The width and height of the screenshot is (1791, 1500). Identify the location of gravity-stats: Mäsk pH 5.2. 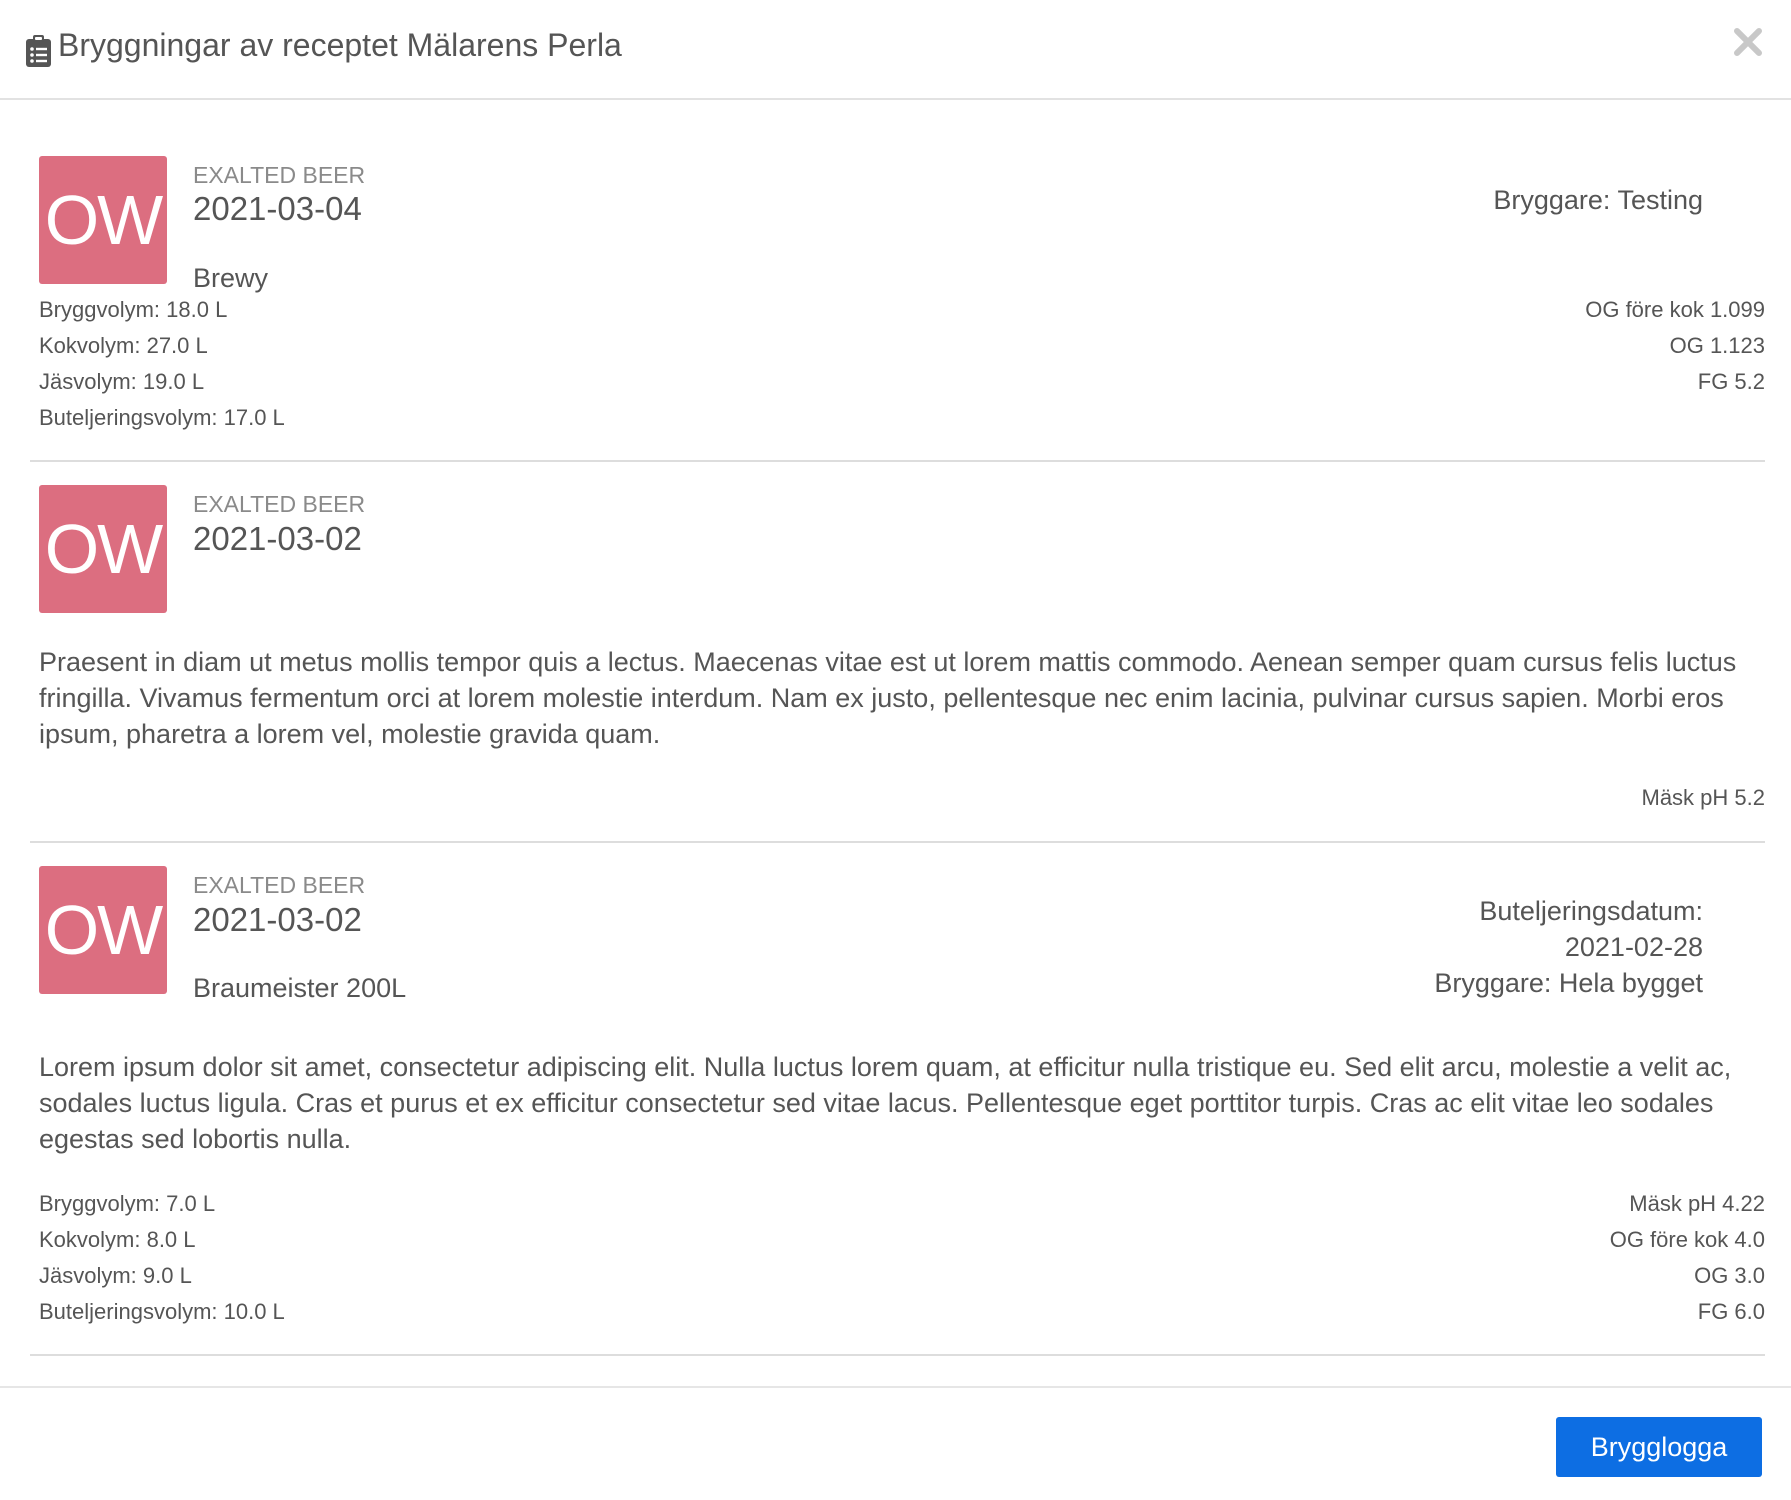
(1704, 798).